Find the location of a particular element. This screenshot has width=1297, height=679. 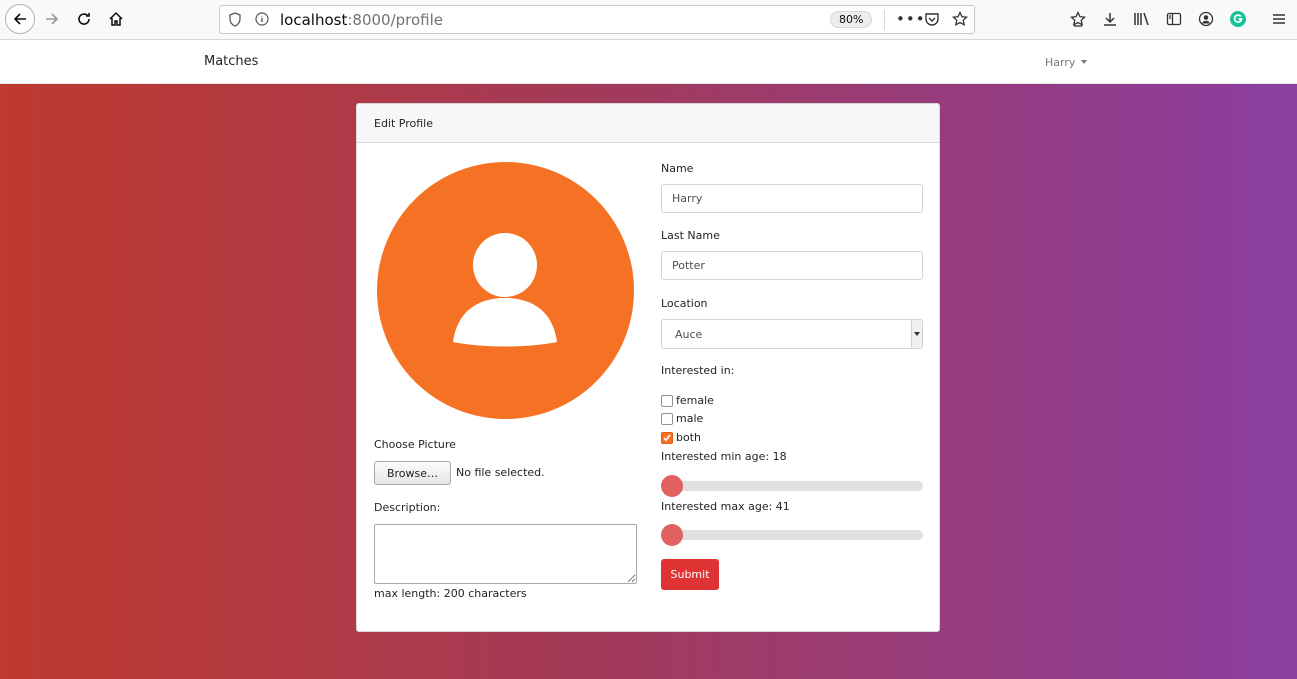

checkbox-female is located at coordinates (667, 400).